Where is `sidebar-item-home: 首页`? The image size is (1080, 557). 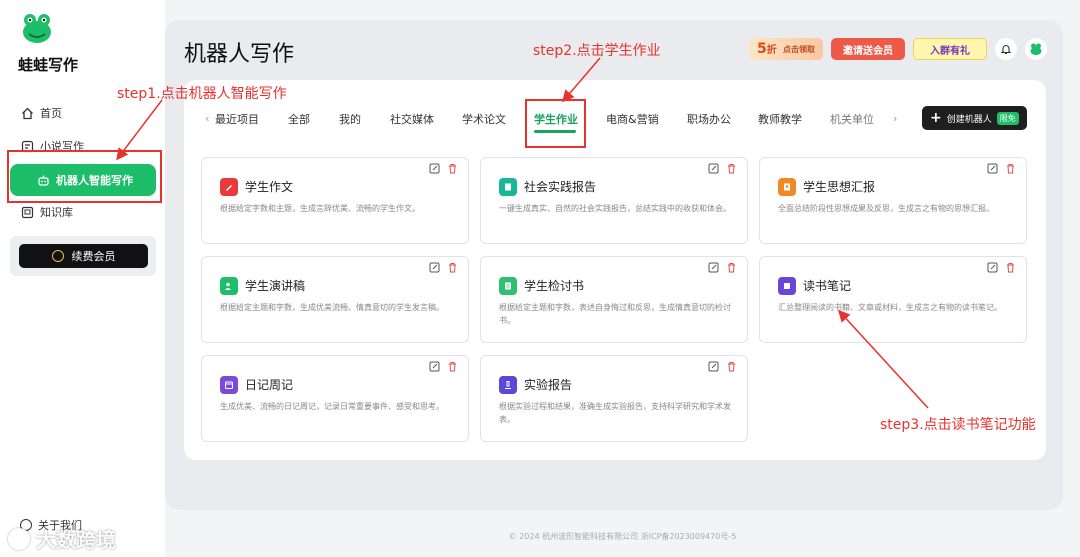
sidebar-item-home: 首页 is located at coordinates (41, 113).